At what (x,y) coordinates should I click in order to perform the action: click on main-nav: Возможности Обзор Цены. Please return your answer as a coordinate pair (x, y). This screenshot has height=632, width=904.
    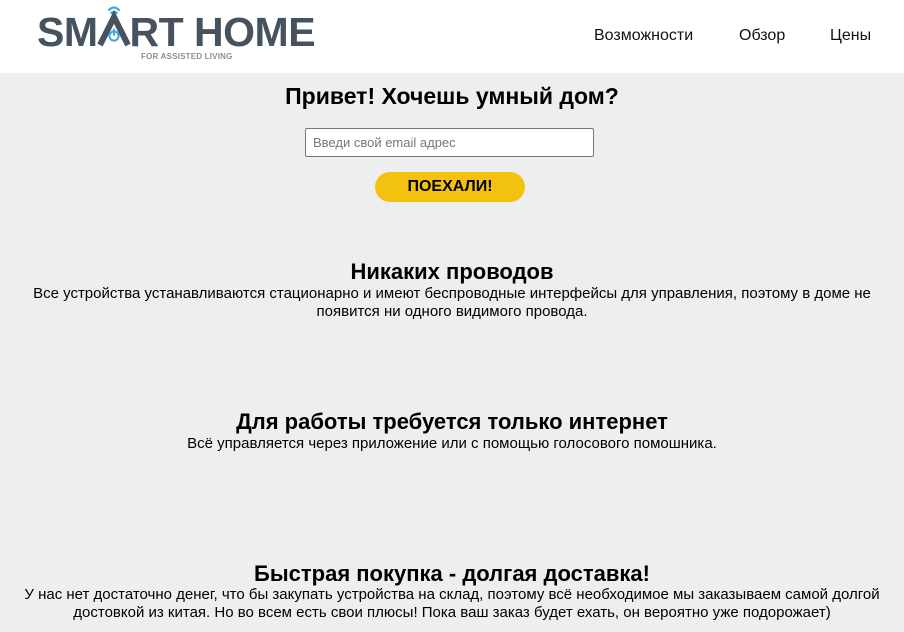
    Looking at the image, I should click on (452, 36).